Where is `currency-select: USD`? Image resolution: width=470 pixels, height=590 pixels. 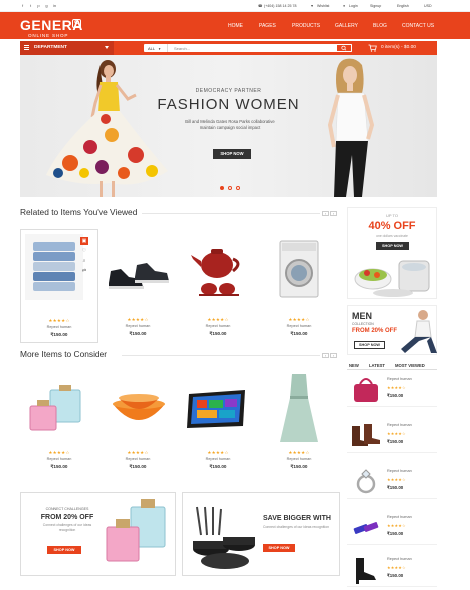 currency-select: USD is located at coordinates (428, 6).